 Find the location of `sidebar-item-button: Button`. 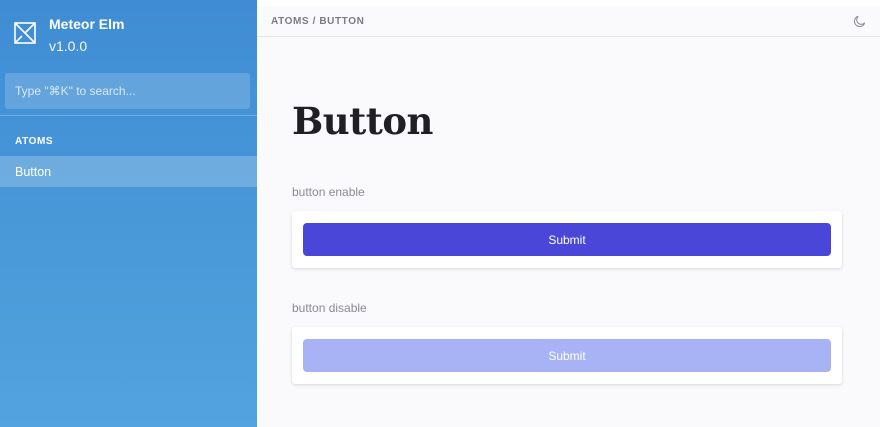

sidebar-item-button: Button is located at coordinates (128, 171).